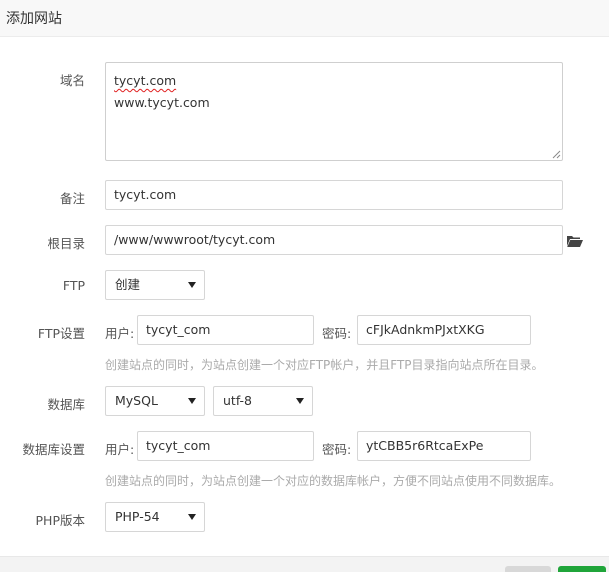 This screenshot has height=572, width=609. What do you see at coordinates (72, 80) in the screenshot?
I see `domain-label: 域名` at bounding box center [72, 80].